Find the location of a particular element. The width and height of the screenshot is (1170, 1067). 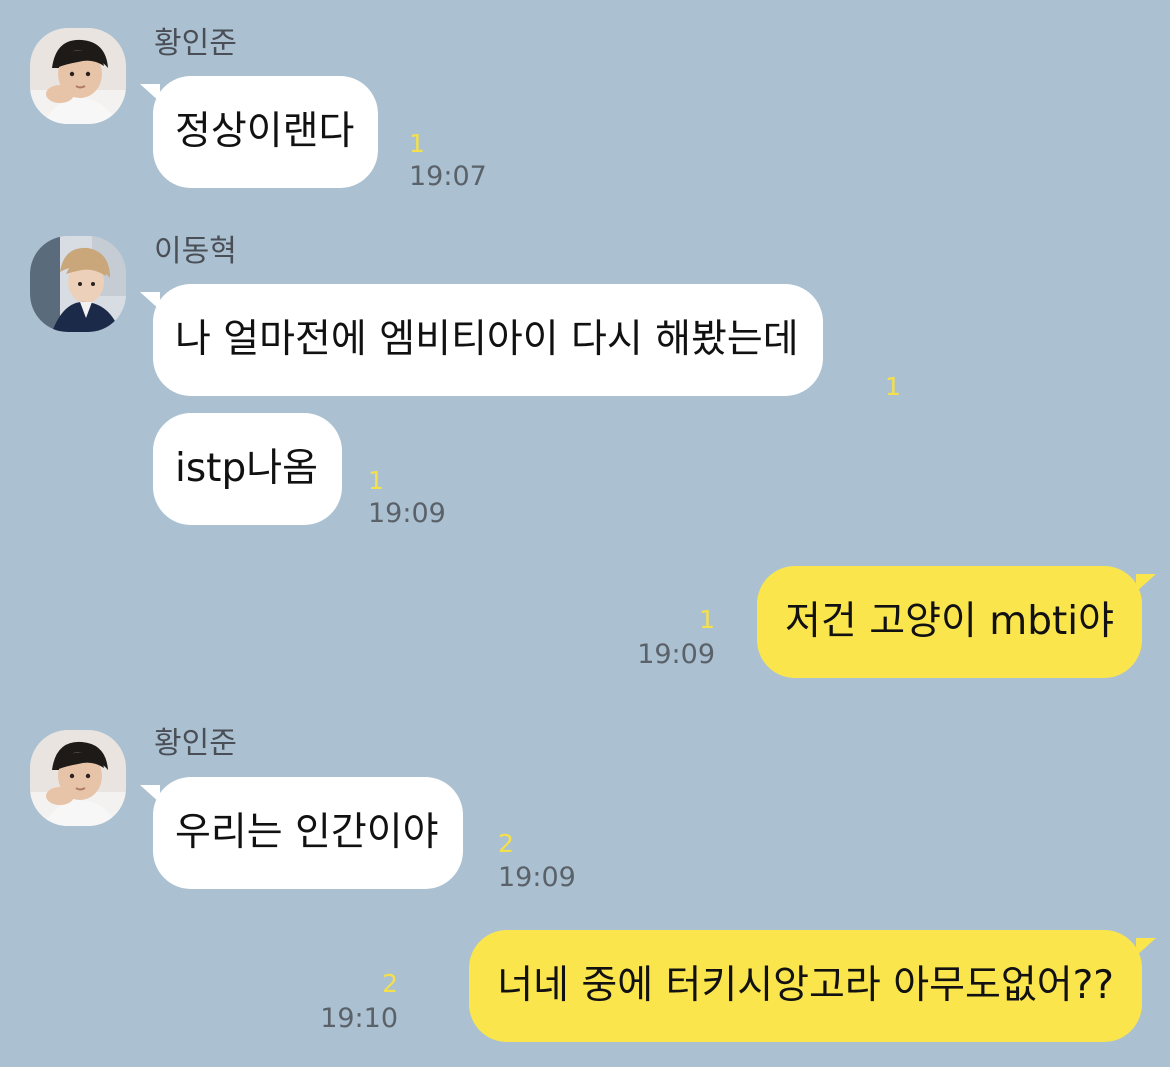

message-bubble-outgoing: 저건 고양이 mbti야 is located at coordinates (949, 622).